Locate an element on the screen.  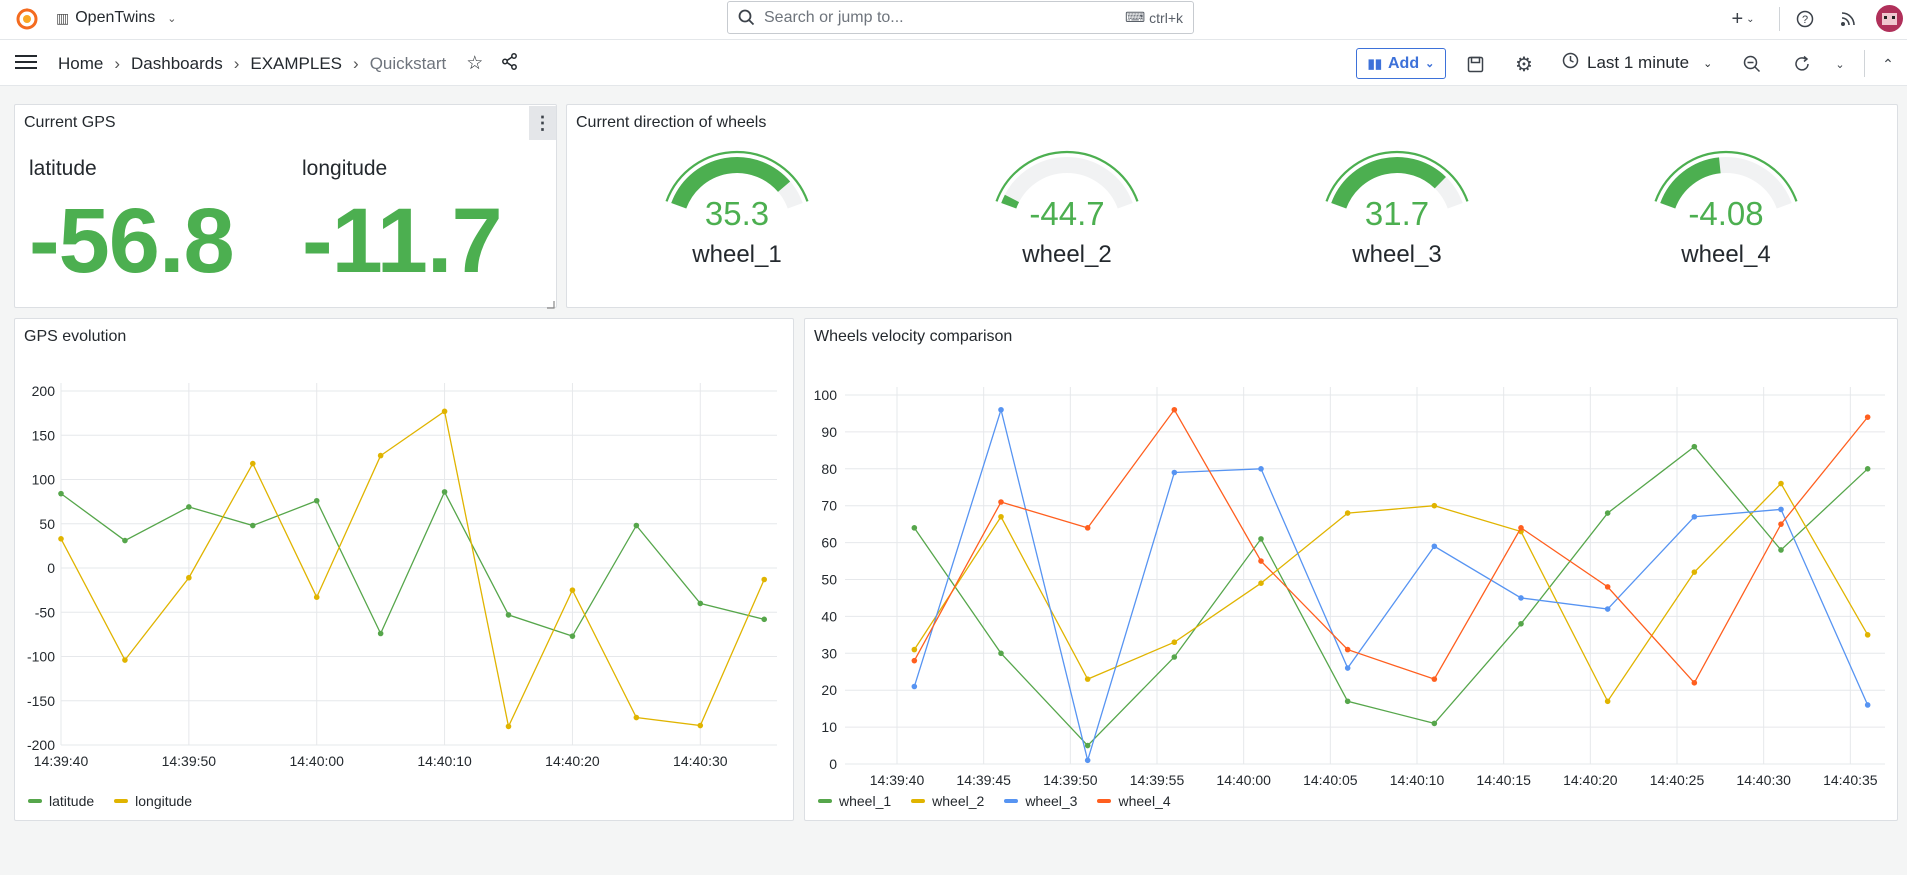
resize-handle-icon is located at coordinates (550, 302).